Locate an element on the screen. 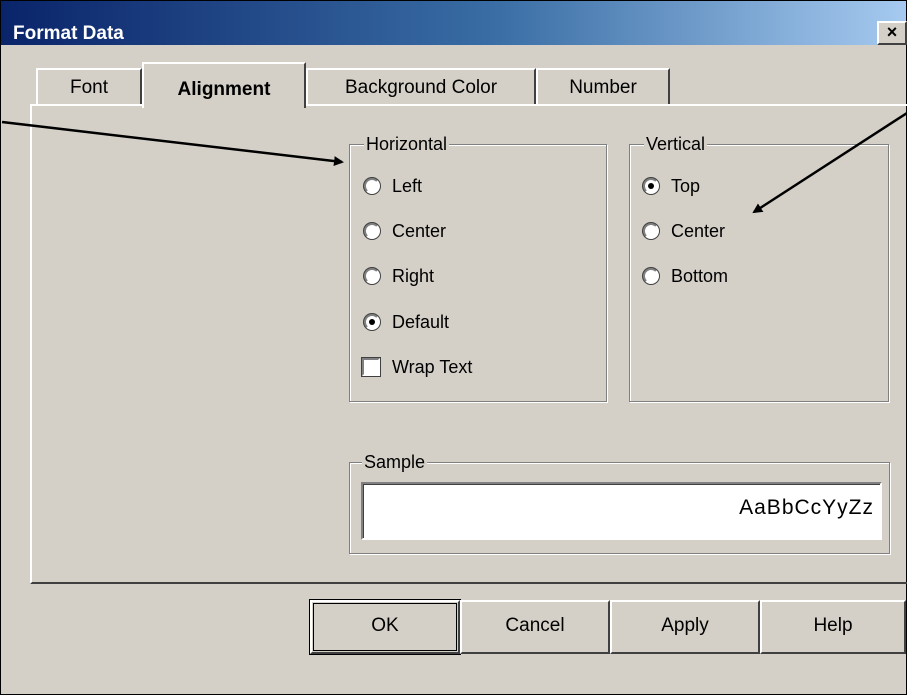 The width and height of the screenshot is (907, 695). radio-vertical-top: Top is located at coordinates (671, 186).